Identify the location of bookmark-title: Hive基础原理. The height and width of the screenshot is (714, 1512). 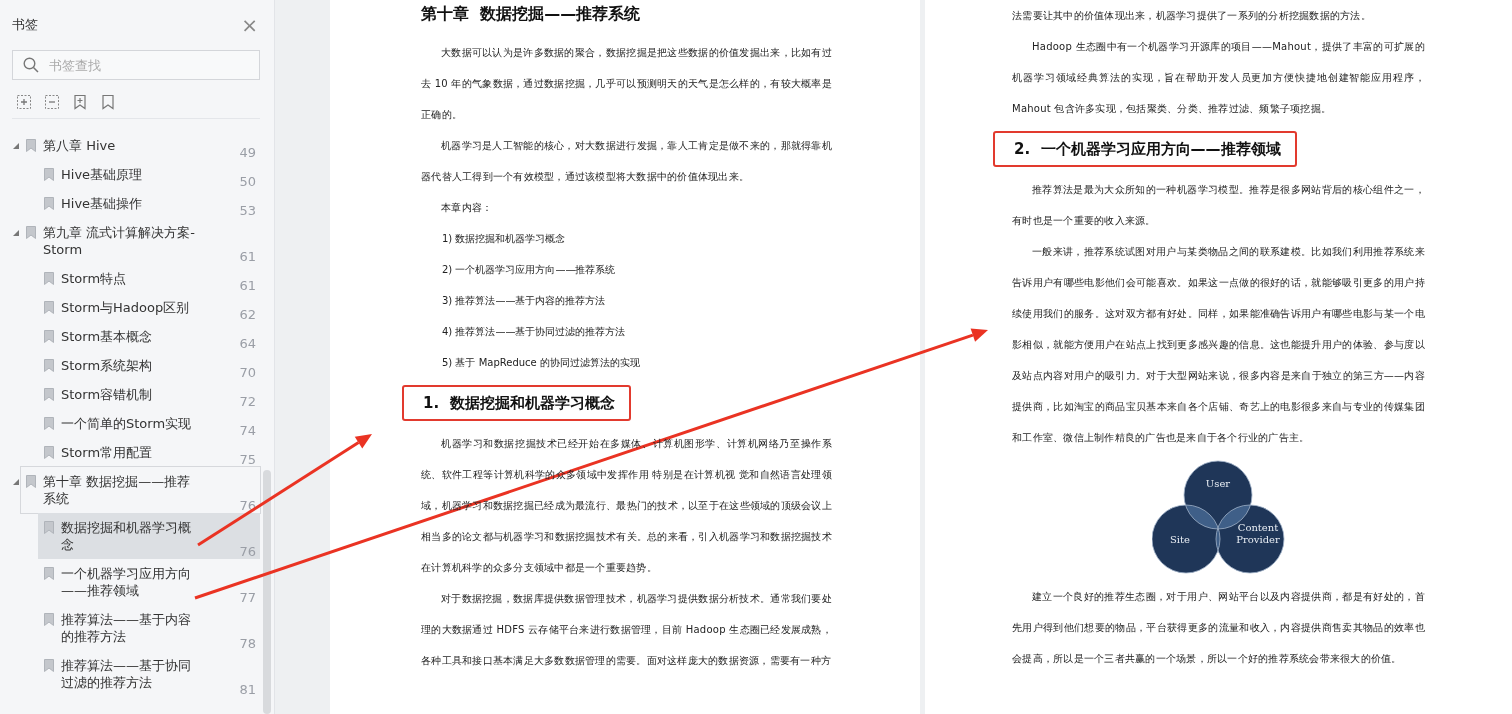
(102, 174).